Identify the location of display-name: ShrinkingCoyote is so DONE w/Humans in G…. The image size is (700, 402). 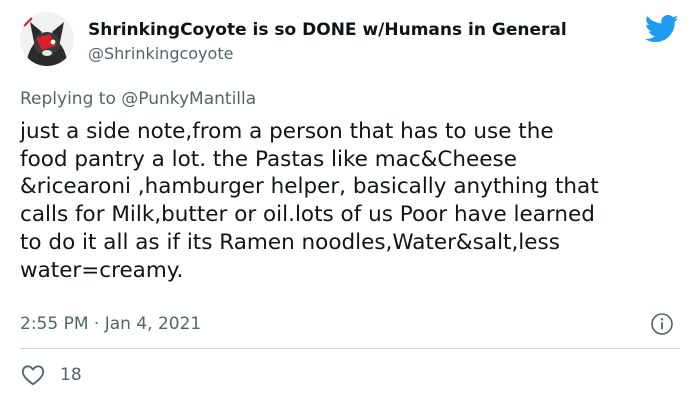
(327, 30).